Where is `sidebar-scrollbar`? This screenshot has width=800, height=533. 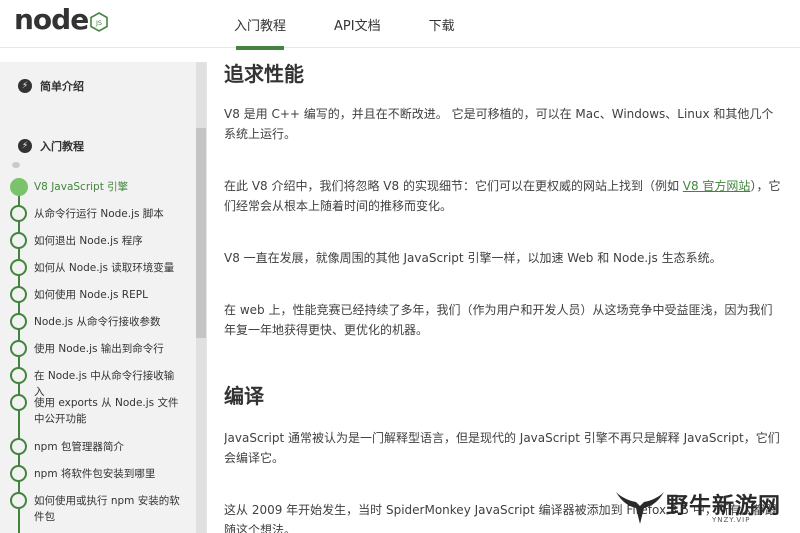
sidebar-scrollbar is located at coordinates (201, 297).